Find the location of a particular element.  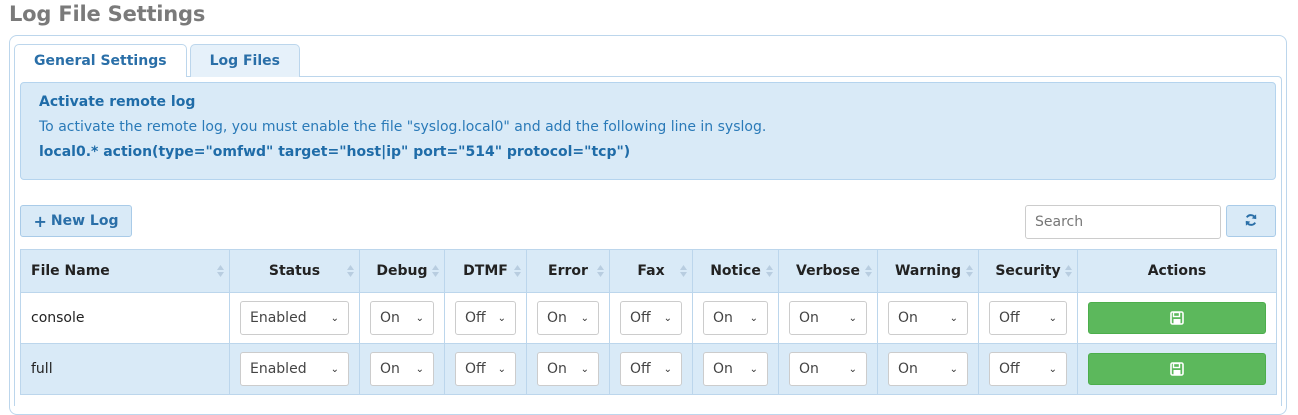

col-warning: Warning is located at coordinates (928, 271).